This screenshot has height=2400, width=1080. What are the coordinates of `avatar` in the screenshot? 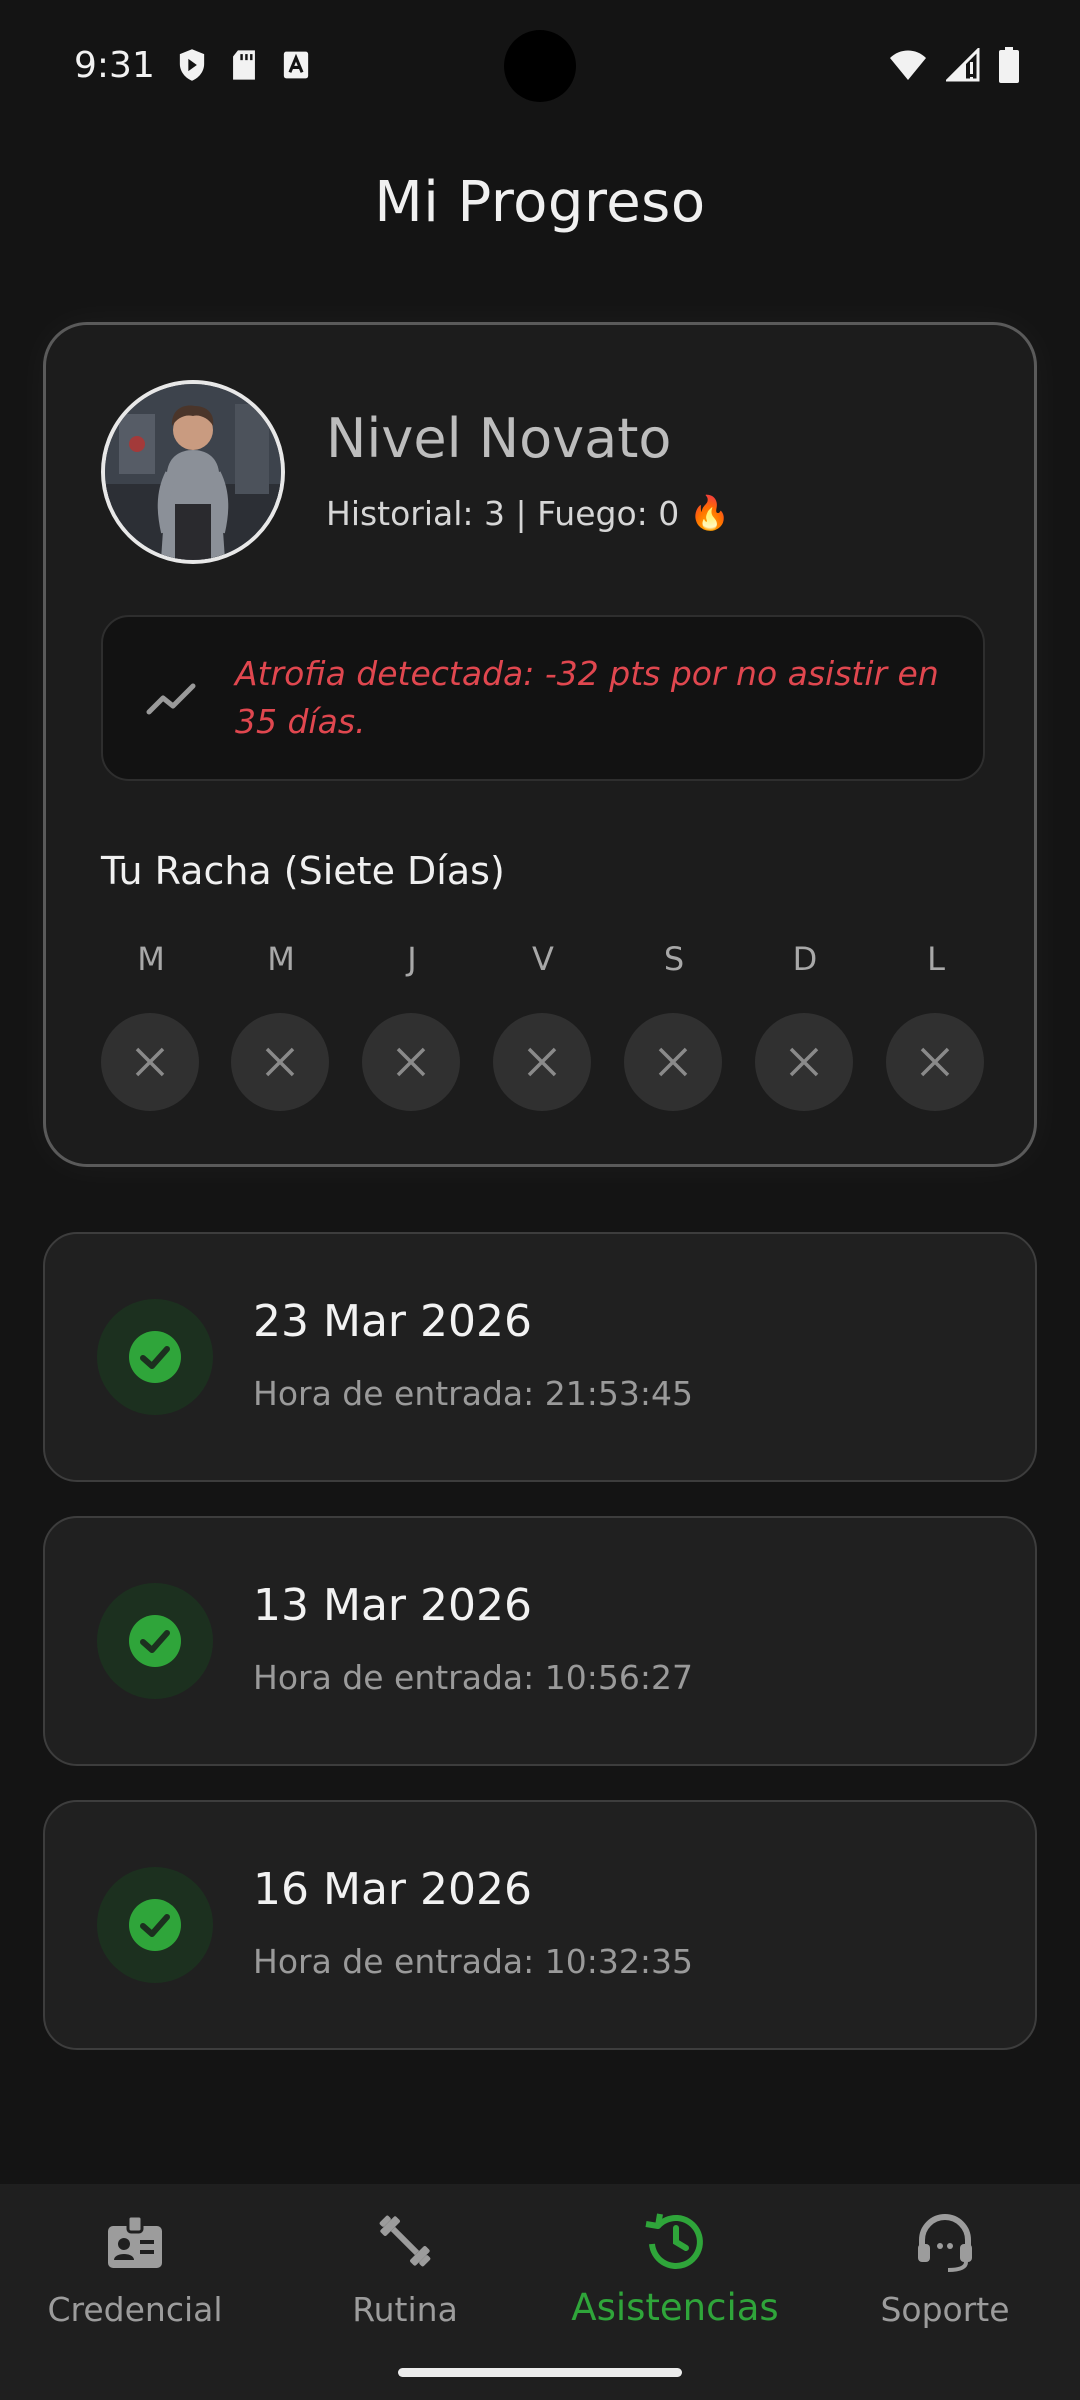 It's located at (193, 472).